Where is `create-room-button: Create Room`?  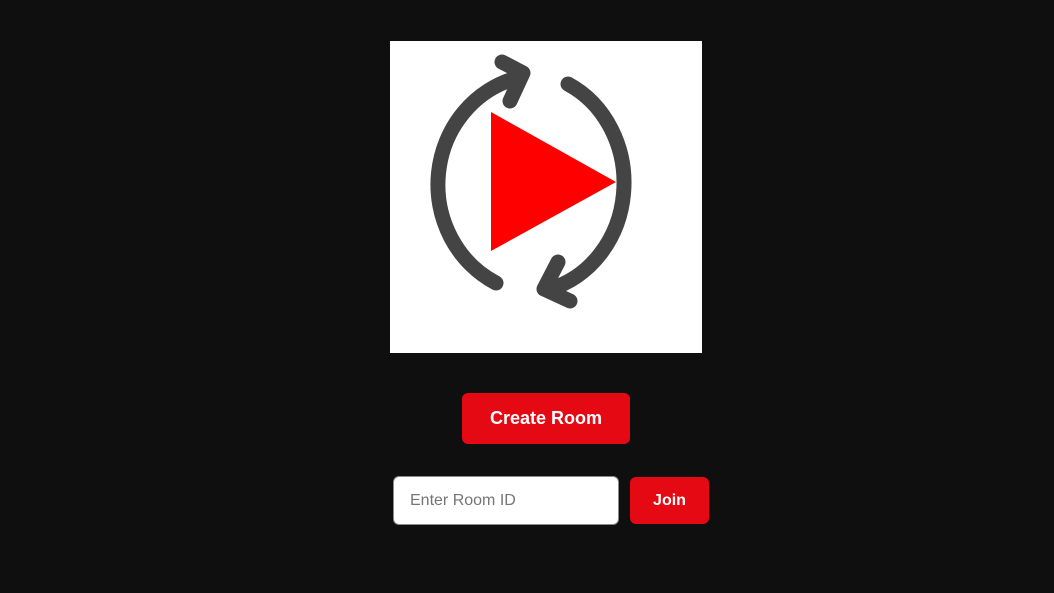 create-room-button: Create Room is located at coordinates (546, 418).